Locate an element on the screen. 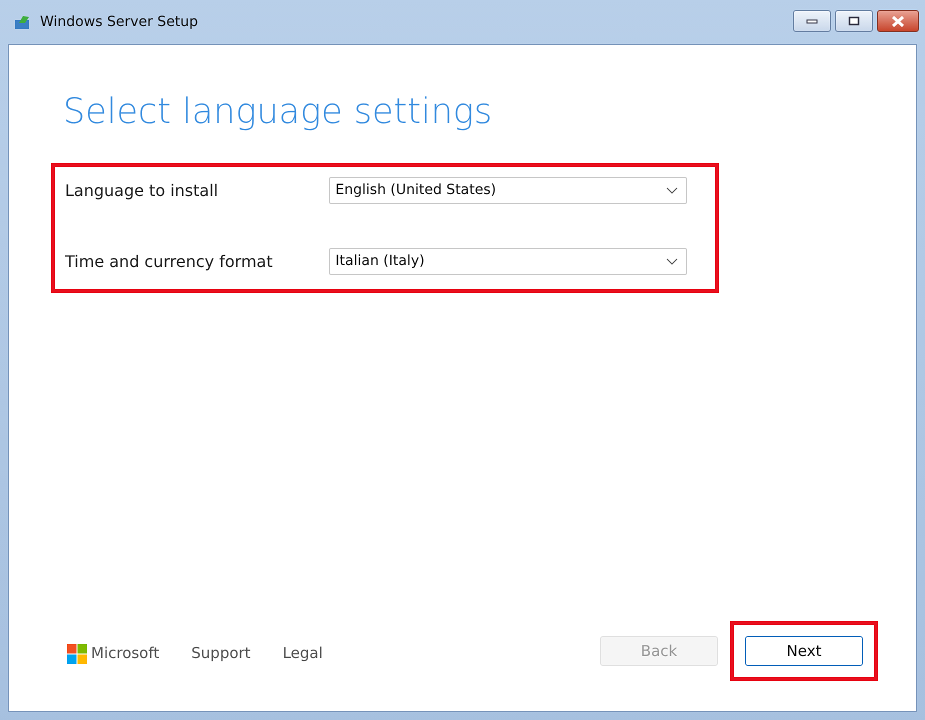 Image resolution: width=925 pixels, height=720 pixels. maximize-button is located at coordinates (854, 21).